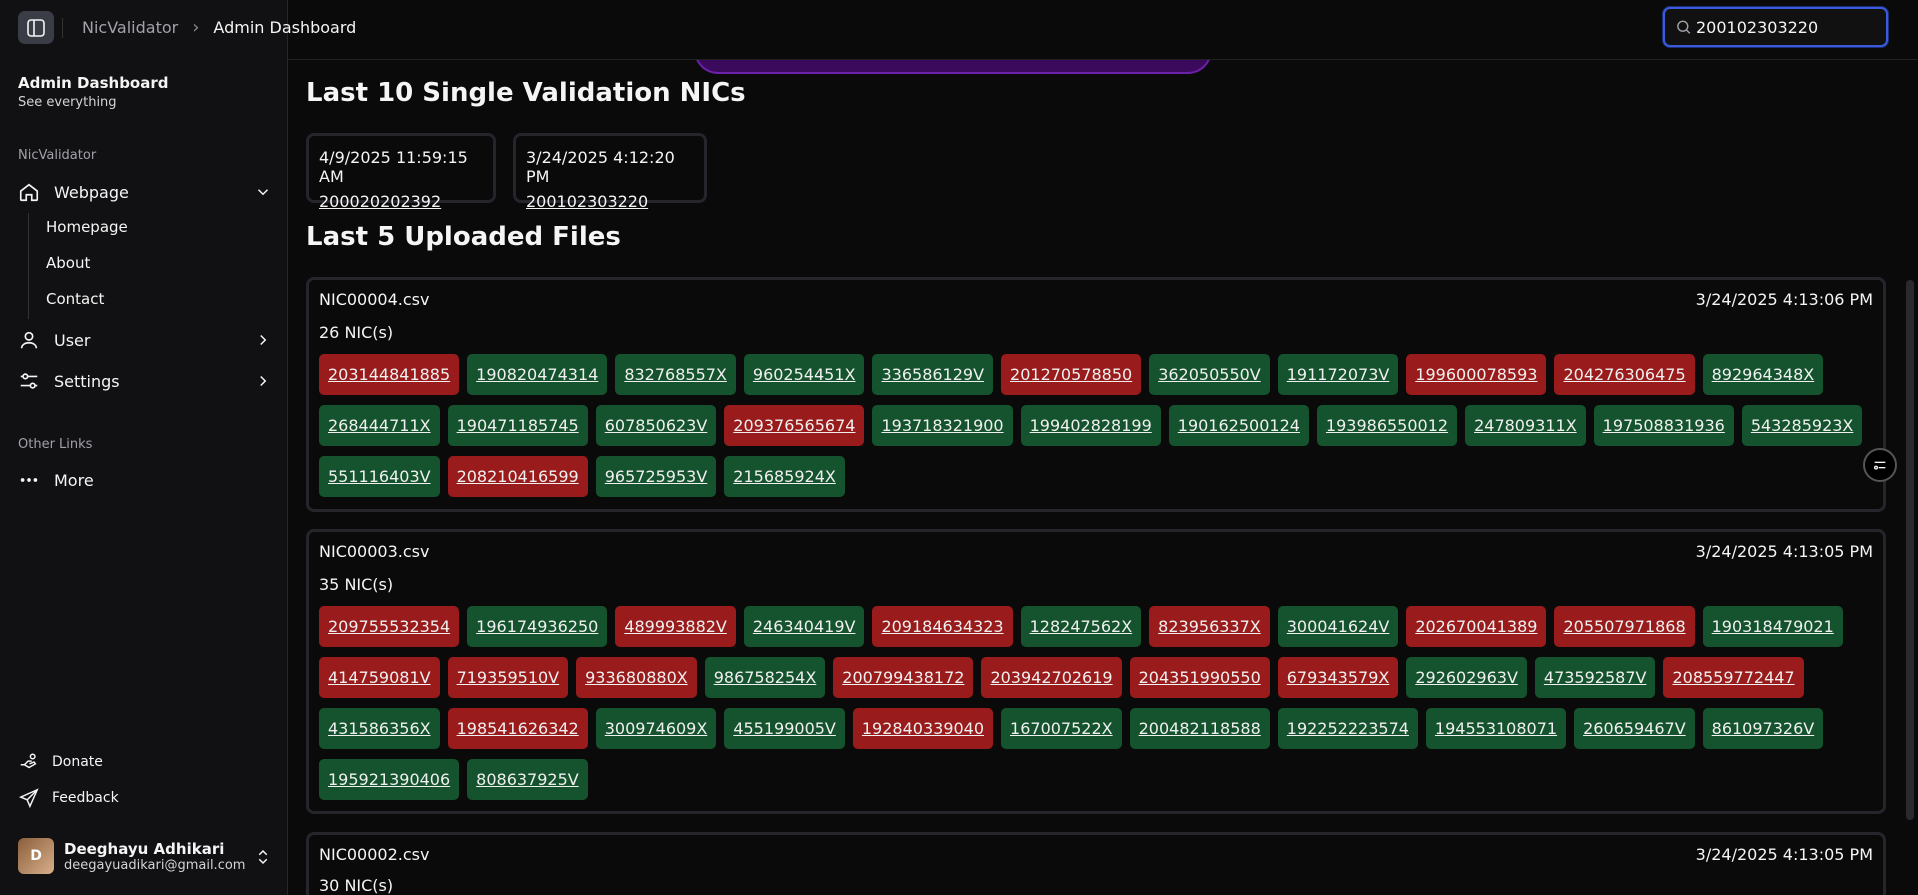  I want to click on search-icon, so click(1684, 27).